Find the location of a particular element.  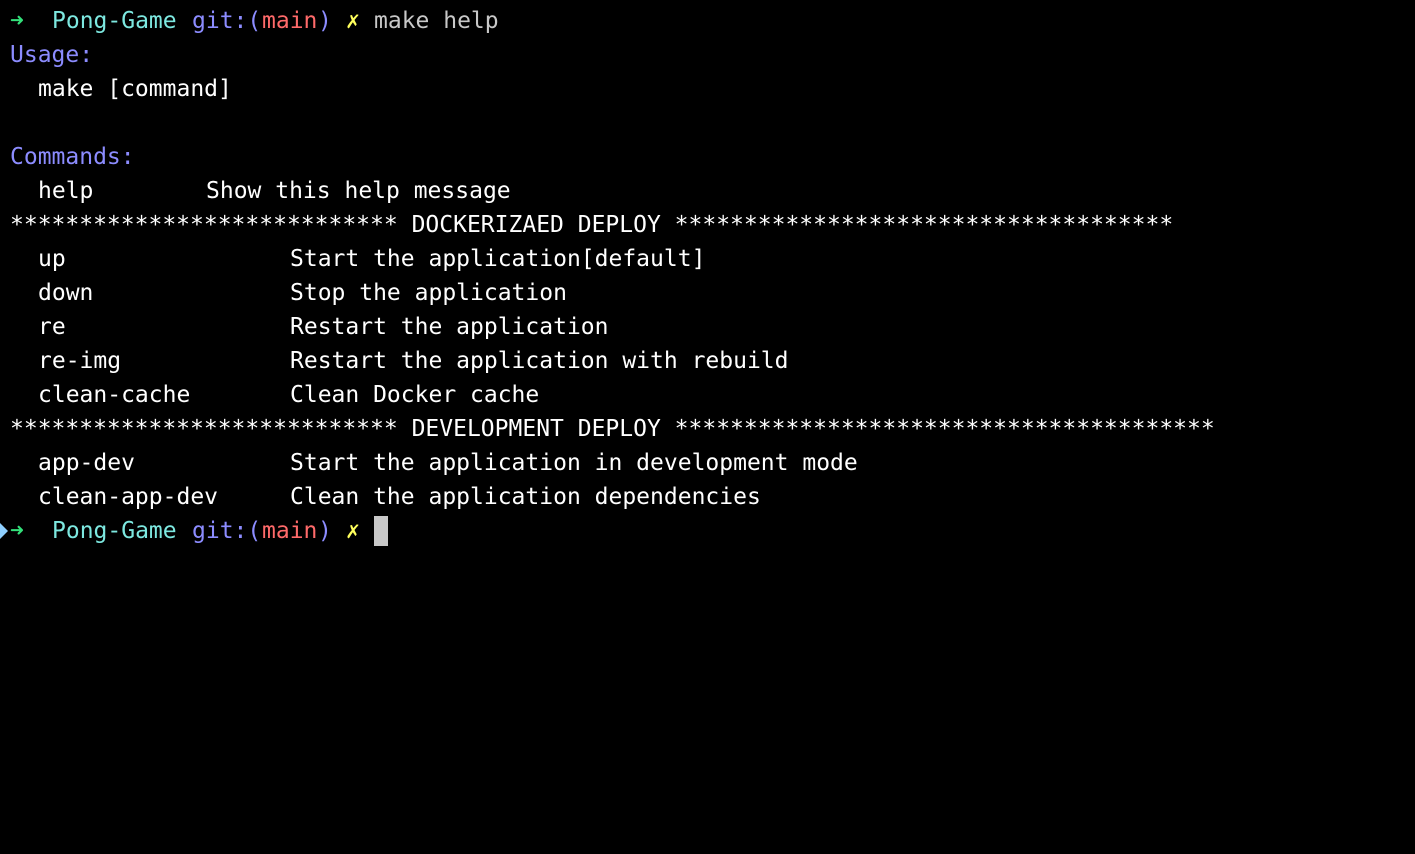

command-name: clean-app-dev is located at coordinates (128, 497).